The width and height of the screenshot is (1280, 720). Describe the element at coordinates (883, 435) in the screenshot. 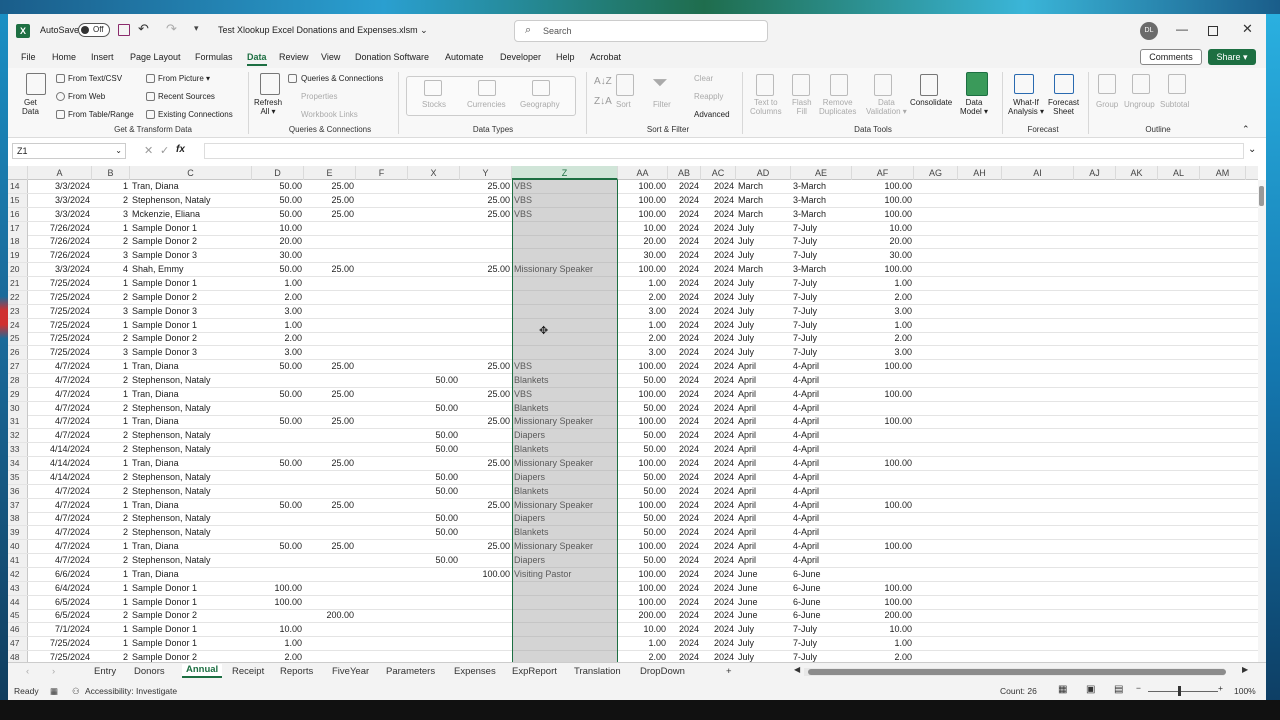

I see `cell-af` at that location.